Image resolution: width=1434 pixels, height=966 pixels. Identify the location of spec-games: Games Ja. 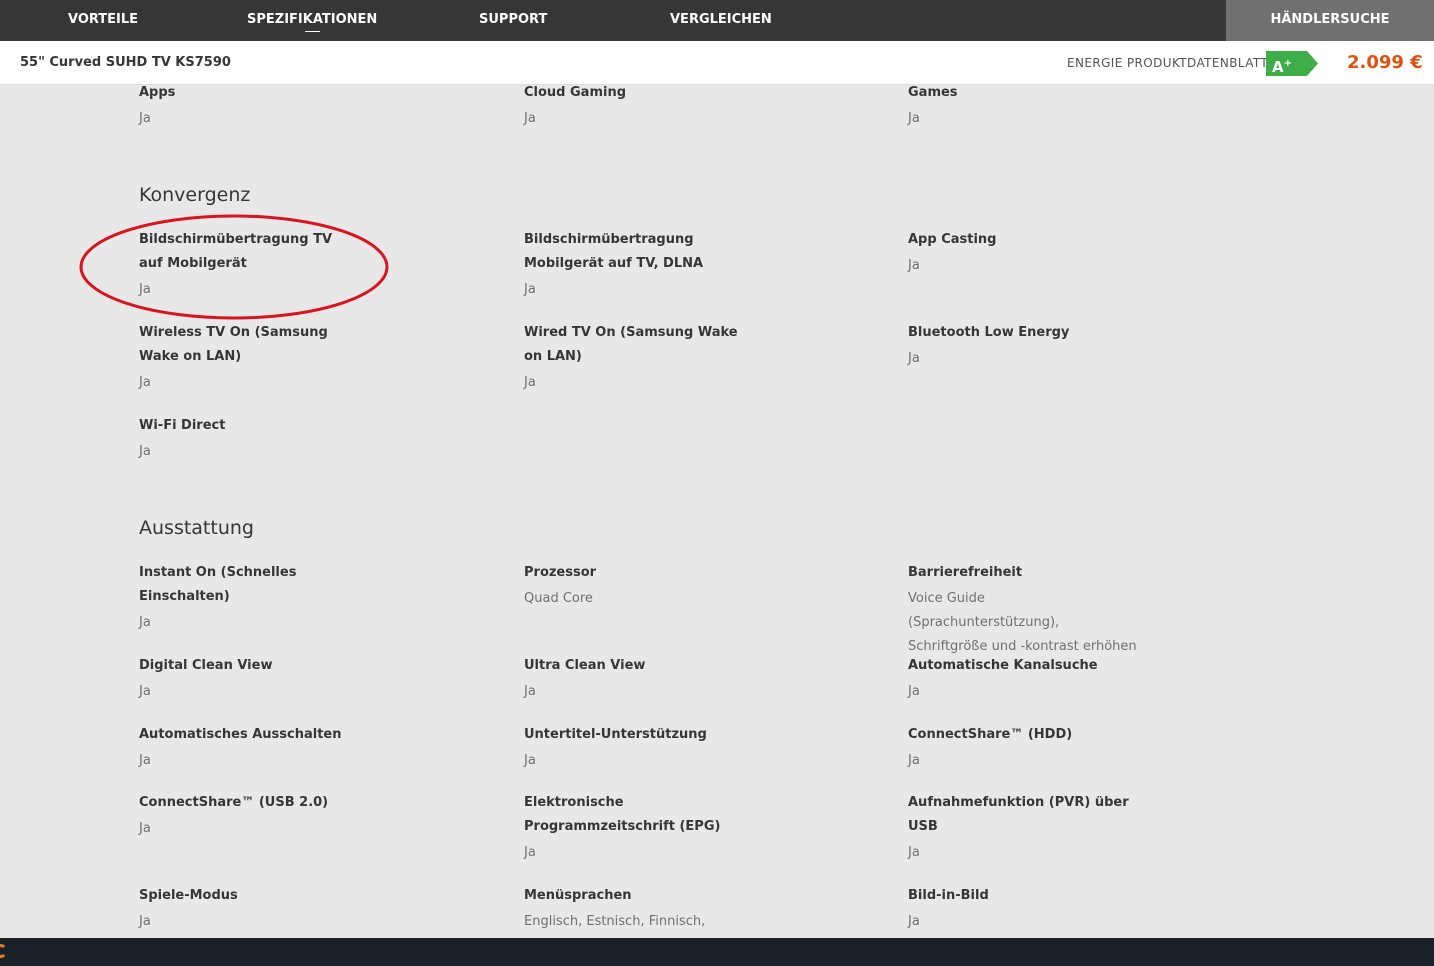
(1033, 106).